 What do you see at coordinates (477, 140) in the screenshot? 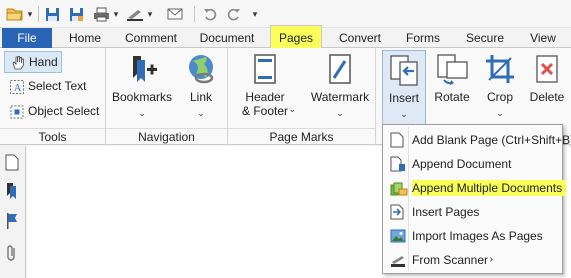
I see `add-blank-page-item: Add Blank Page (Ctrl+Shift+B)` at bounding box center [477, 140].